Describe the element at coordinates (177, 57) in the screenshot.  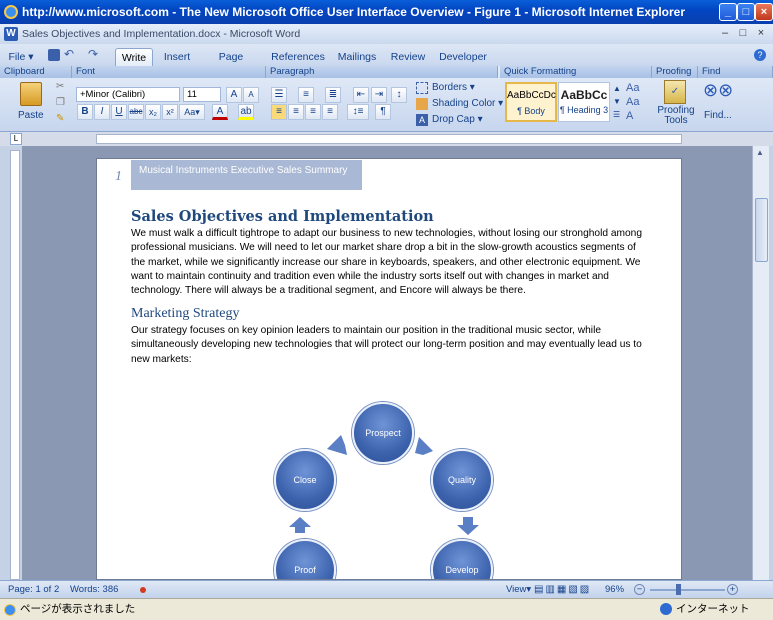
I see `tab-insert: Insert` at that location.